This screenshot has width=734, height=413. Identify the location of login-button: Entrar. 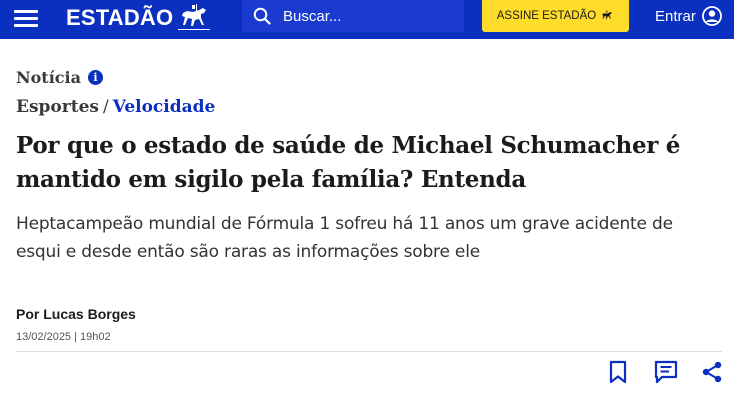
(688, 16).